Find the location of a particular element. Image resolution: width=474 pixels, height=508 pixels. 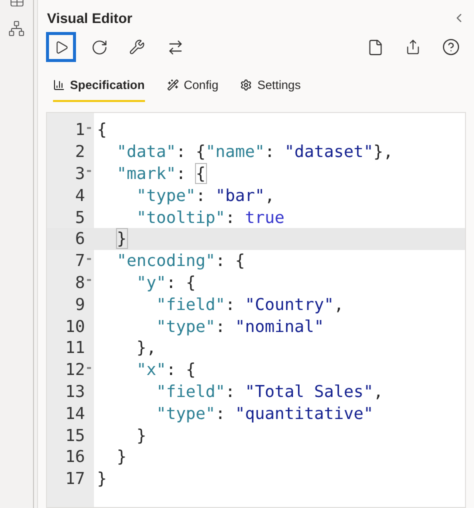

code-line: "encoding": { is located at coordinates (181, 260).